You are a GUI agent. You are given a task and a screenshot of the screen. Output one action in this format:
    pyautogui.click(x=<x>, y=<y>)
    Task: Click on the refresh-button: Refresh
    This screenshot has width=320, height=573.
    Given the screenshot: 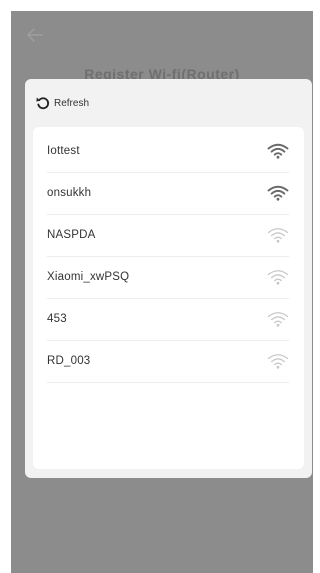 What is the action you would take?
    pyautogui.click(x=62, y=103)
    